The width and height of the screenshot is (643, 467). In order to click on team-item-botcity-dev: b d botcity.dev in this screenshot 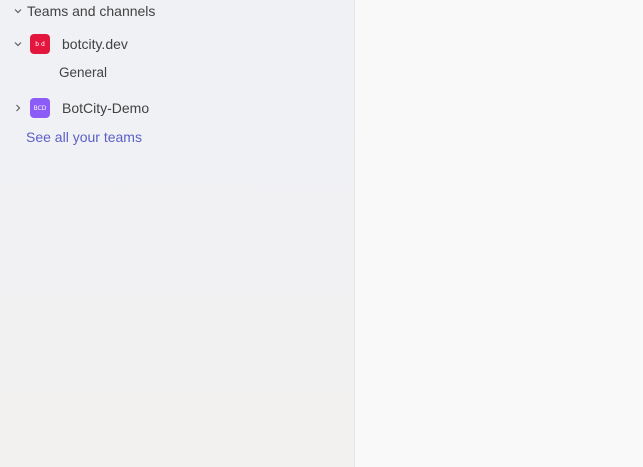, I will do `click(70, 44)`.